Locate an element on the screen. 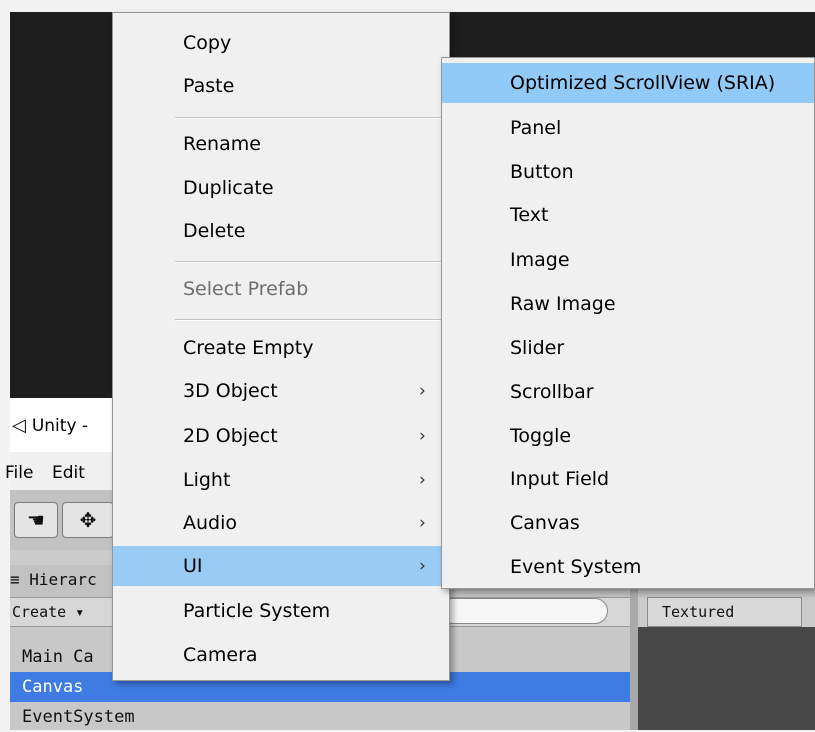 The image size is (815, 732). submenu-item-label: Button is located at coordinates (542, 172).